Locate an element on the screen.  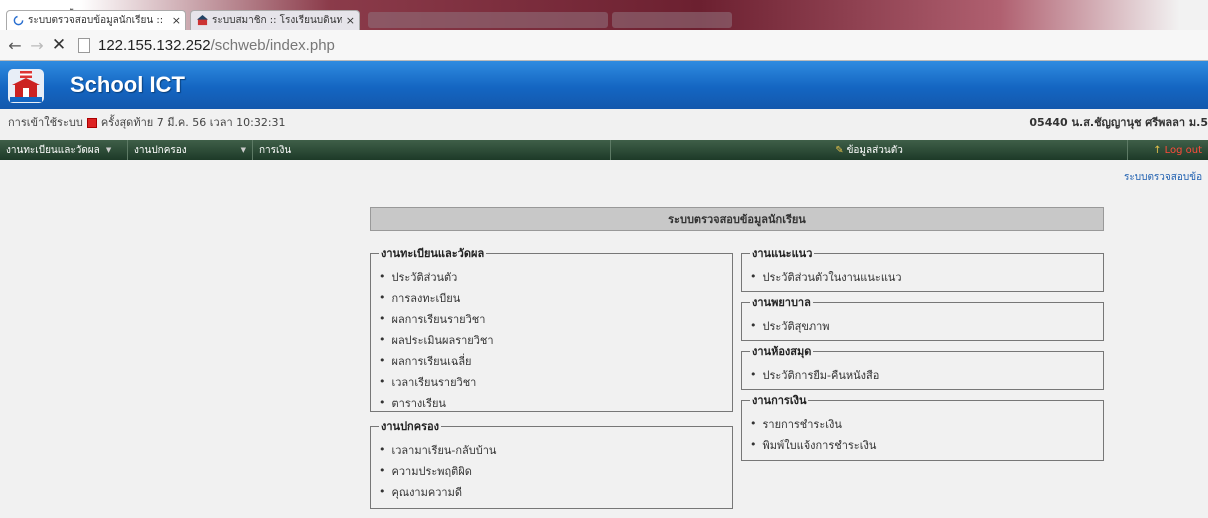
loading-icon is located at coordinates (18, 20).